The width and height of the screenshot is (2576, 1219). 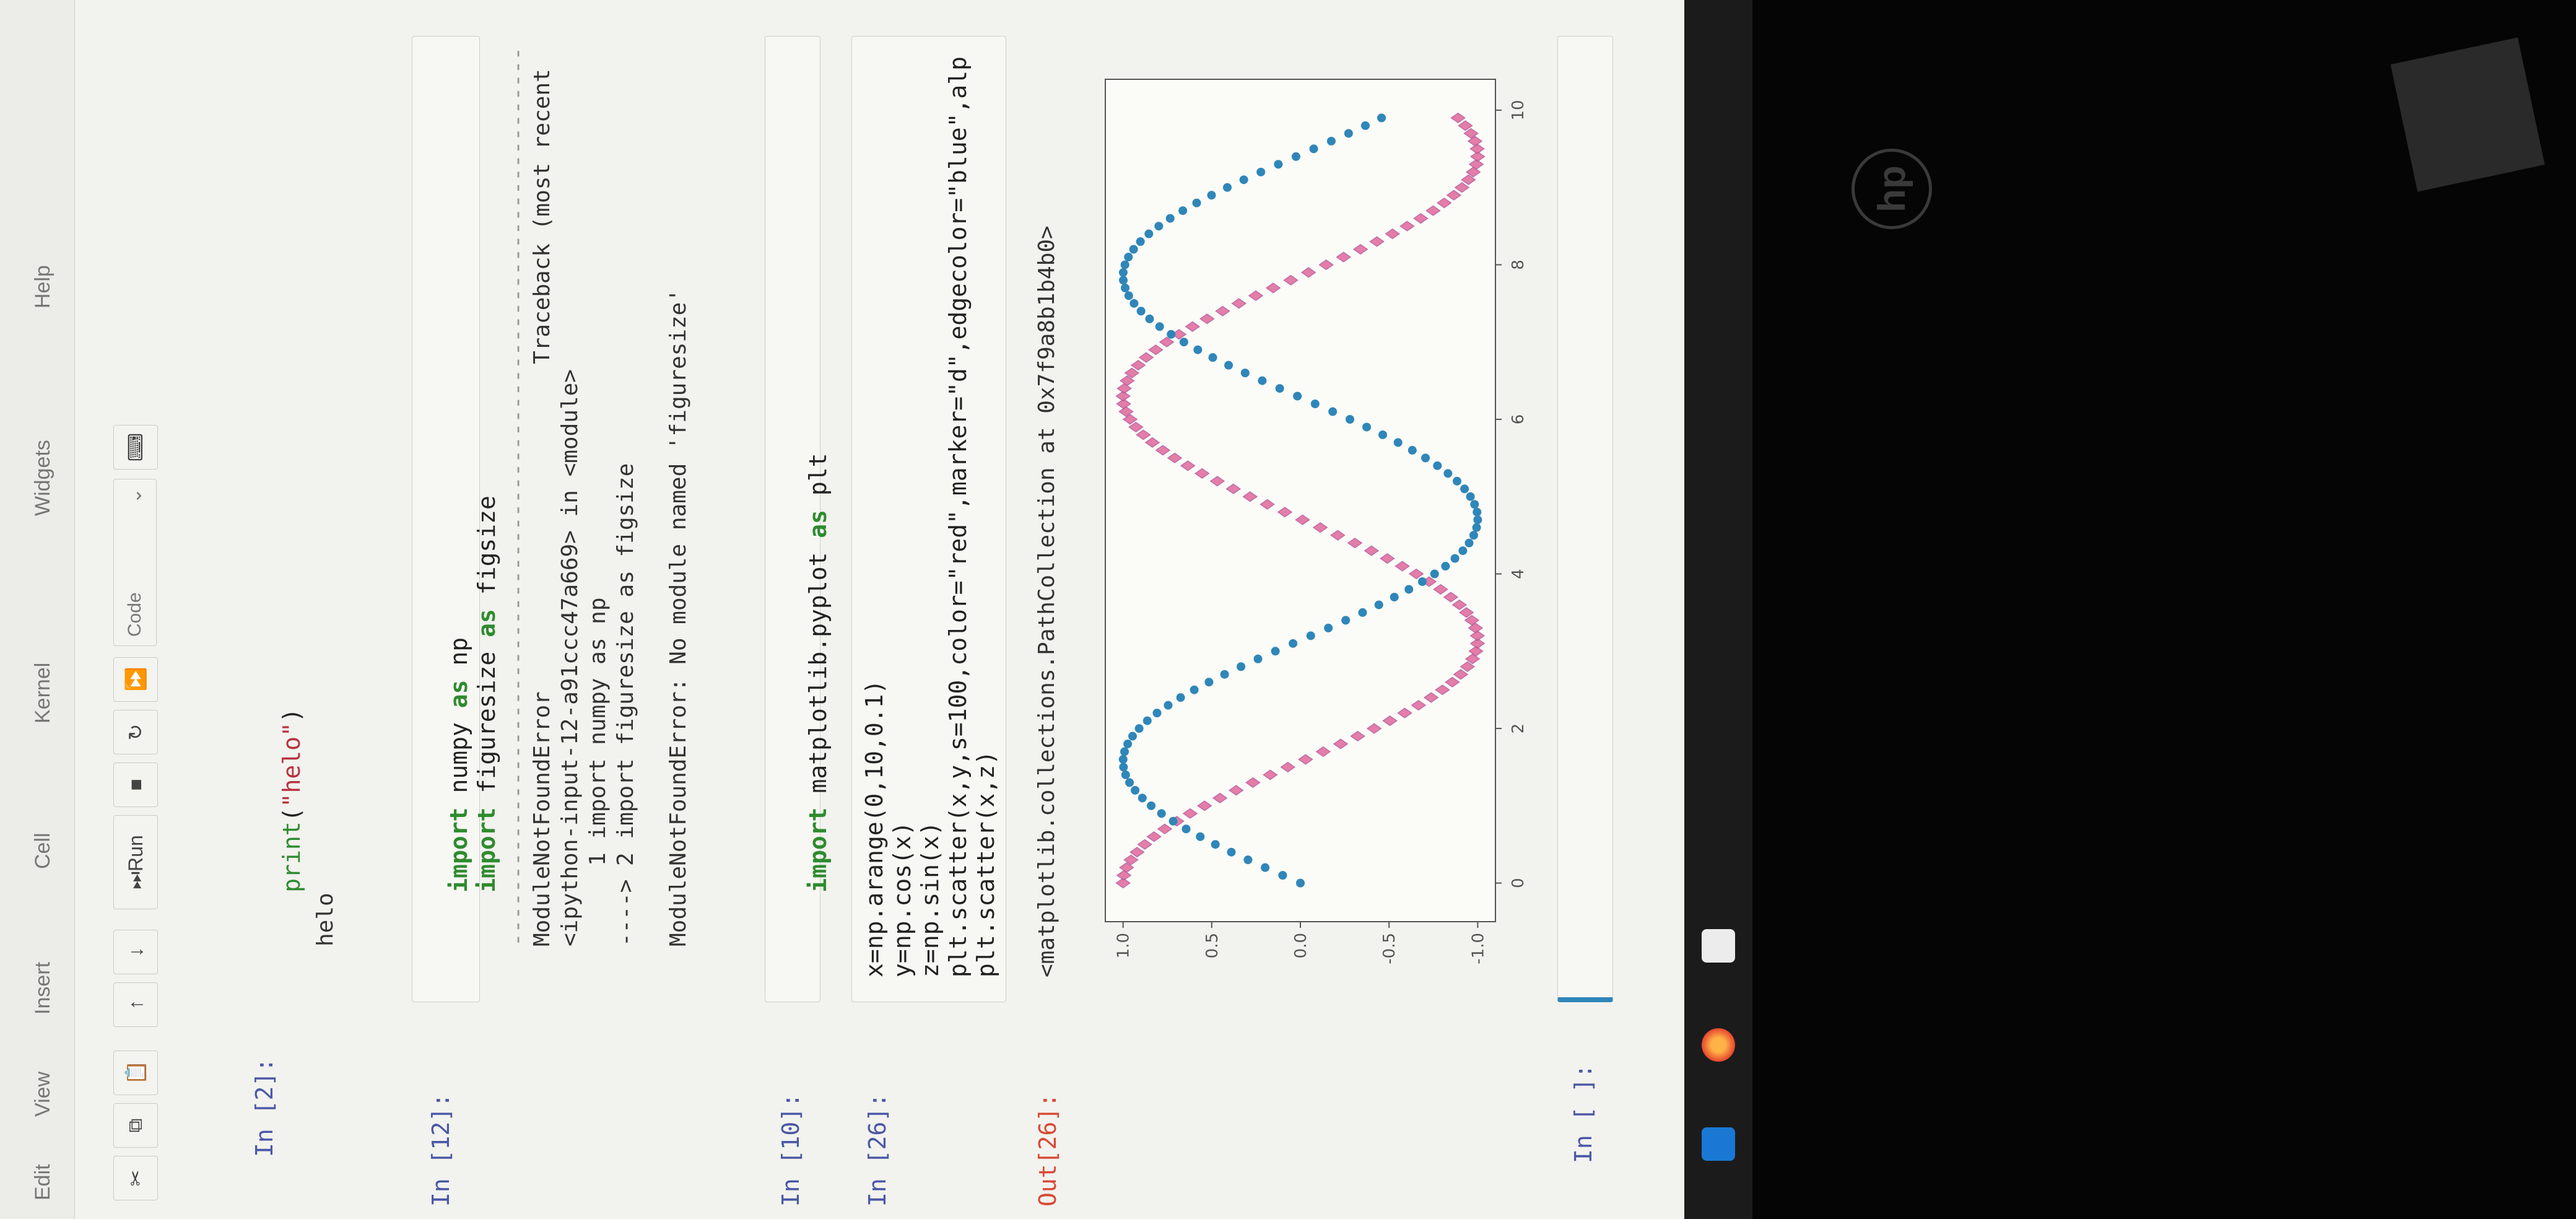 What do you see at coordinates (598, 771) in the screenshot?
I see `error-line: 1 import numpy as np` at bounding box center [598, 771].